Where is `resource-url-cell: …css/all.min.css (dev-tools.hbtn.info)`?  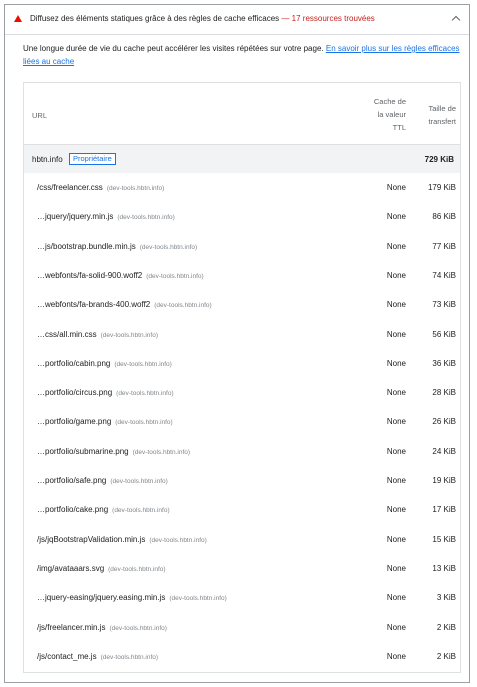 resource-url-cell: …css/all.min.css (dev-tools.hbtn.info) is located at coordinates (97, 334).